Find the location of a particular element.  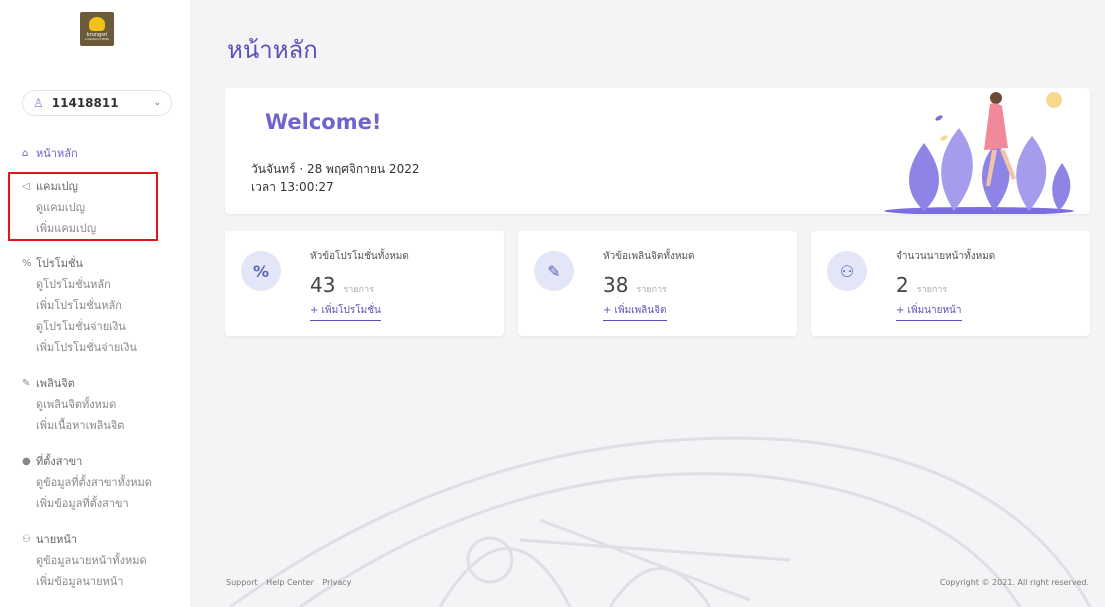

sidebar-item-view-payment-promotion: ดูโปรโมชั่นจ่ายเงิน is located at coordinates (74, 326).